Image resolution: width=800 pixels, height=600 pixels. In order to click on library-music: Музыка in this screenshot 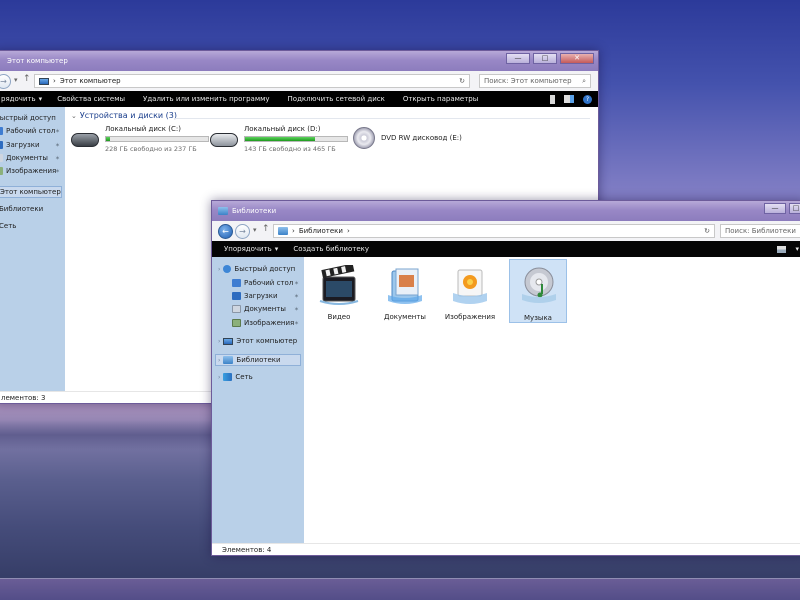, I will do `click(538, 291)`.